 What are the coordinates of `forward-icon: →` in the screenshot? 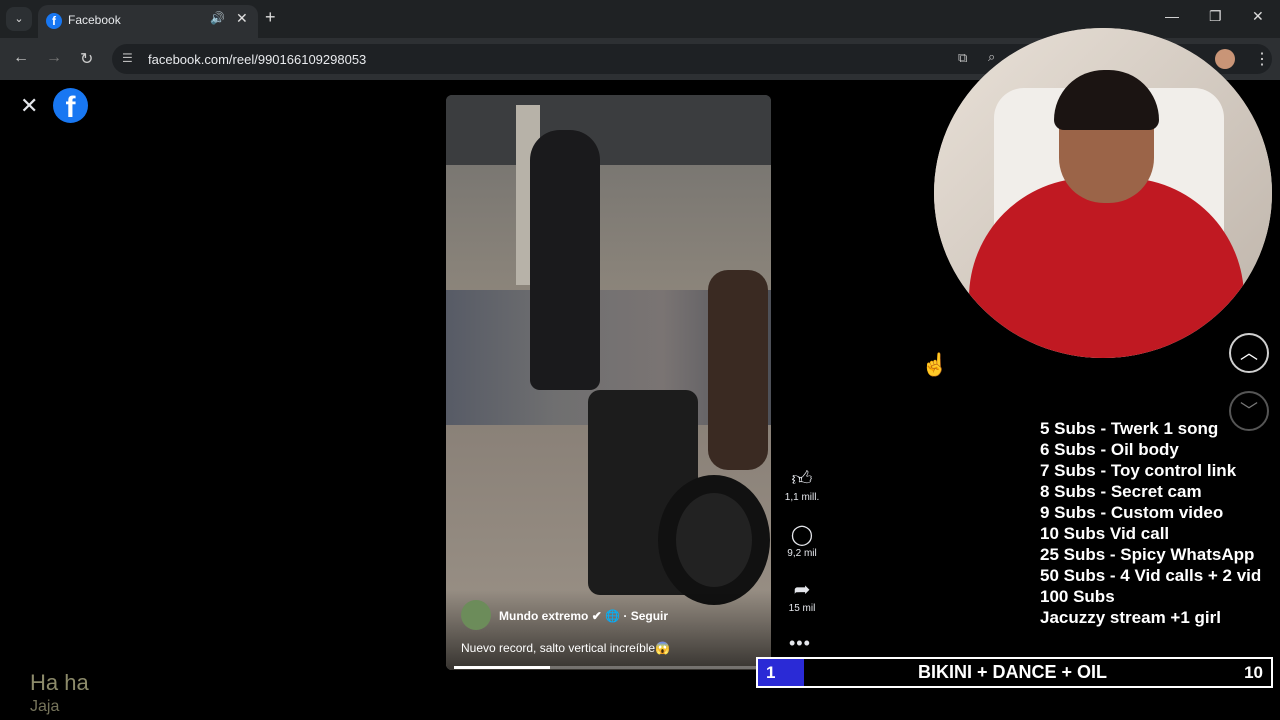 It's located at (54, 58).